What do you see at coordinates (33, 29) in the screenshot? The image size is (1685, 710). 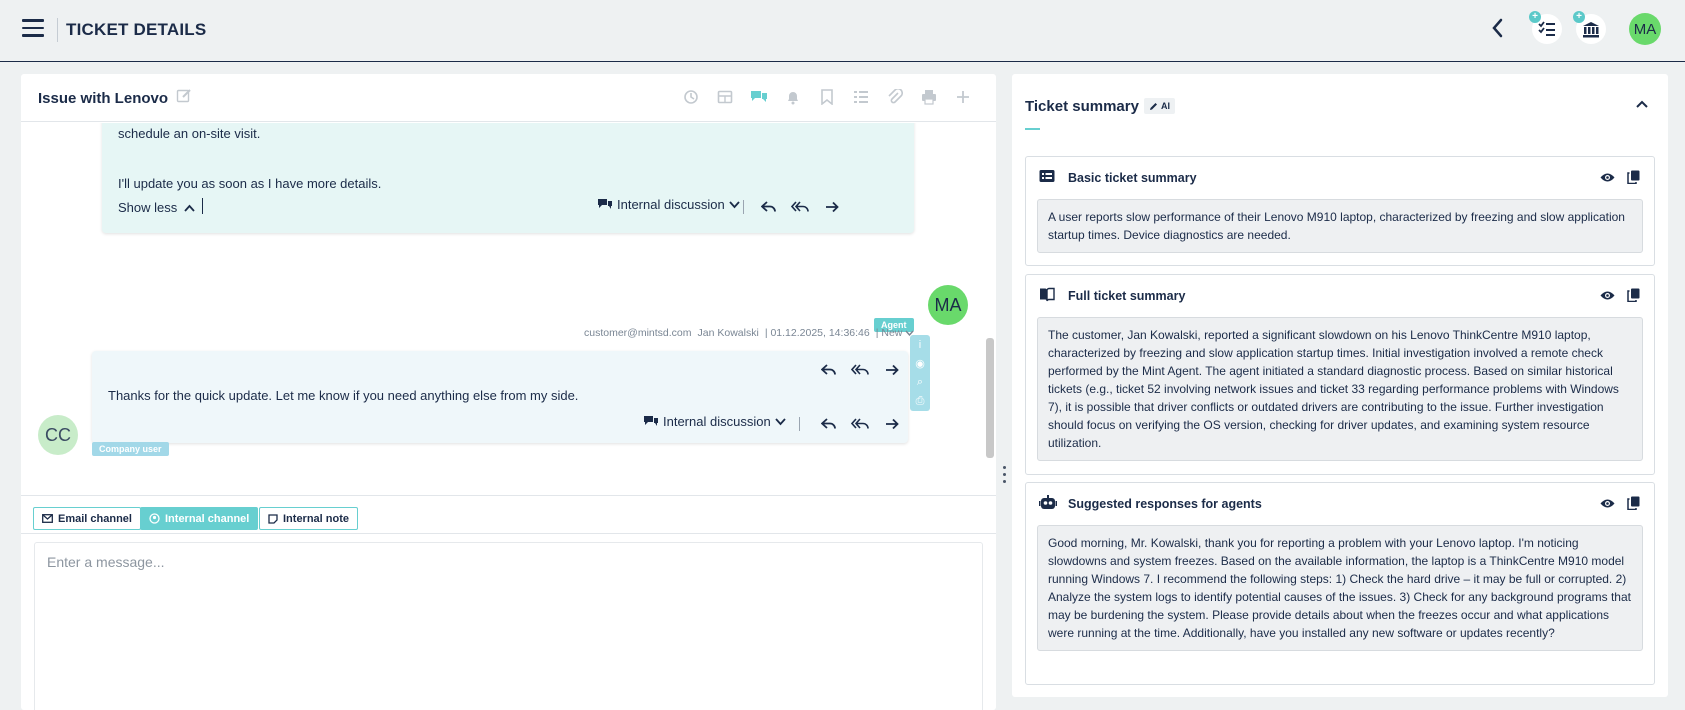 I see `menu-icon` at bounding box center [33, 29].